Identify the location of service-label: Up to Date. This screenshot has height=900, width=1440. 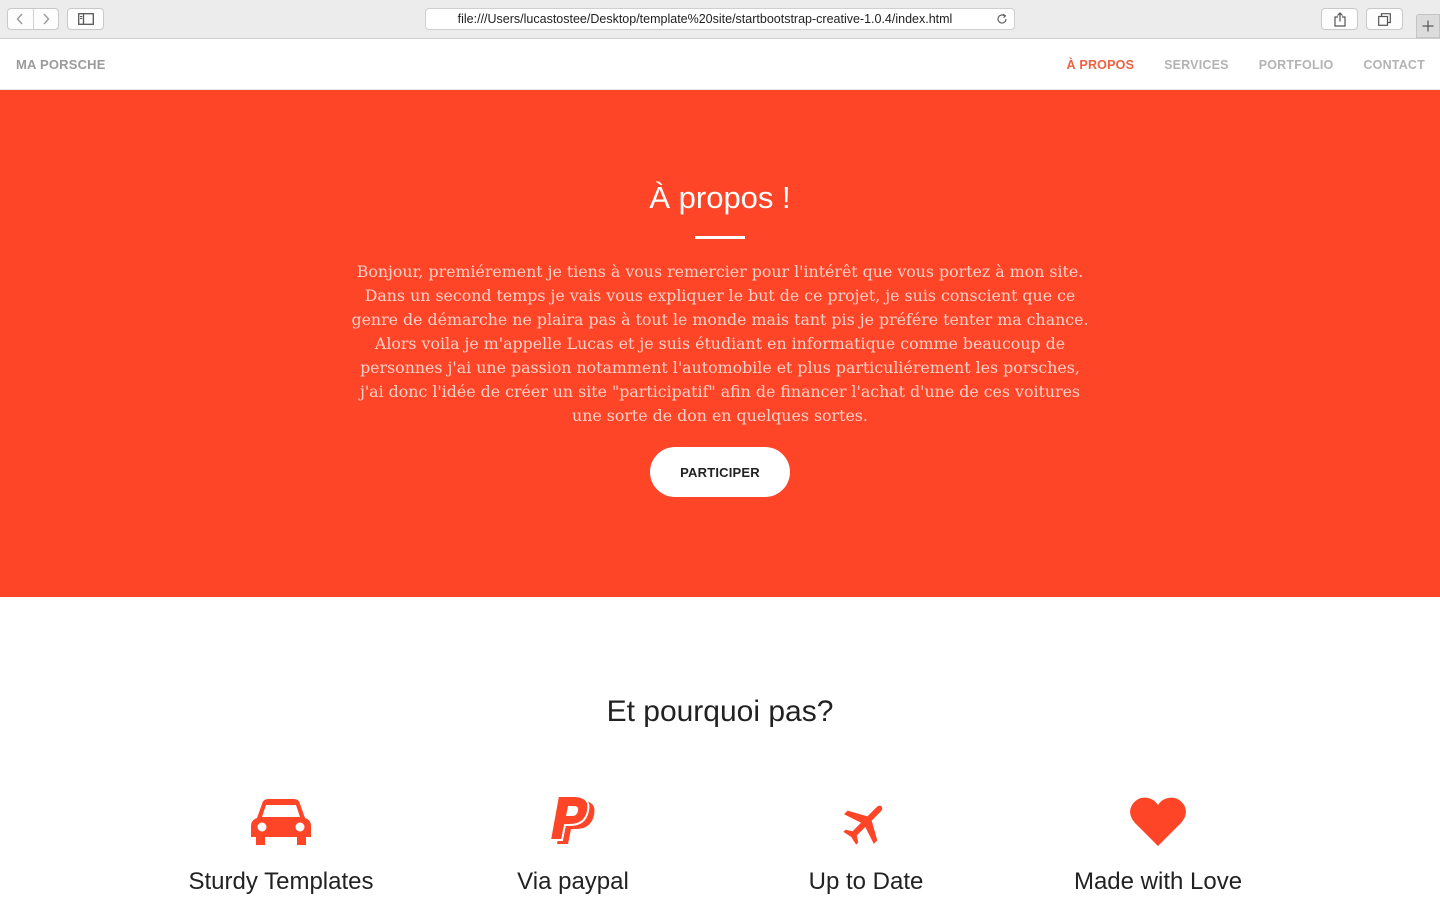
(866, 881).